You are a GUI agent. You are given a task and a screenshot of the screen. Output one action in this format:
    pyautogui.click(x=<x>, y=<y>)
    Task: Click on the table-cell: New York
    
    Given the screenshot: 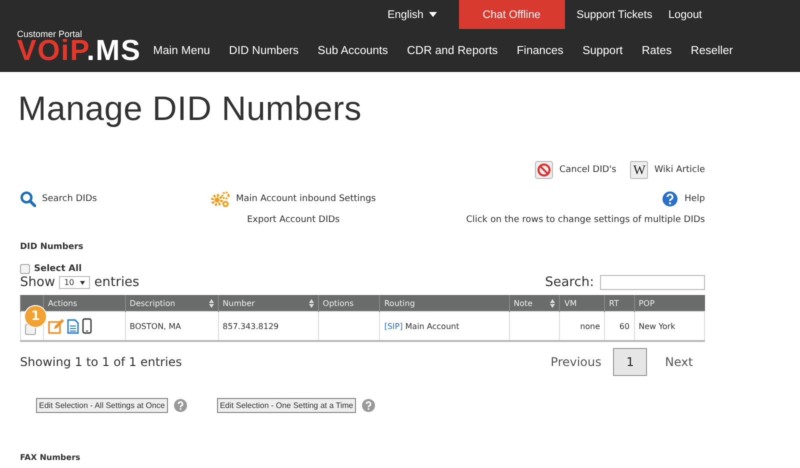 What is the action you would take?
    pyautogui.click(x=669, y=326)
    